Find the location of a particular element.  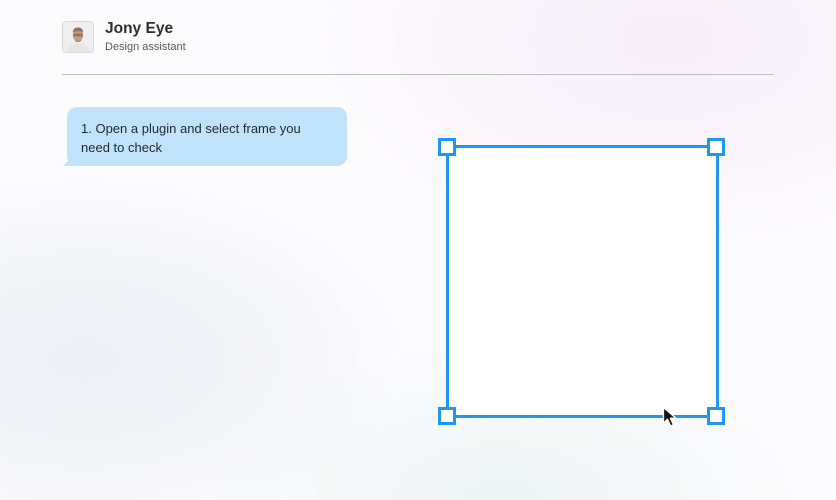

arrow-pointer-icon is located at coordinates (671, 419).